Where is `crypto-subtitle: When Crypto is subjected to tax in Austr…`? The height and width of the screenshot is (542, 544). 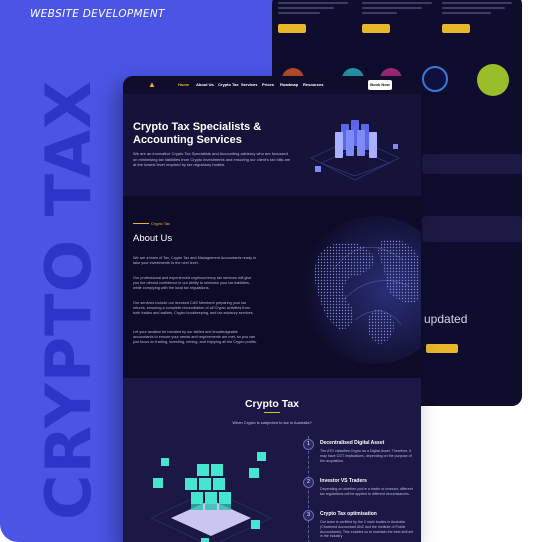
crypto-subtitle: When Crypto is subjected to tax in Austr… is located at coordinates (272, 422).